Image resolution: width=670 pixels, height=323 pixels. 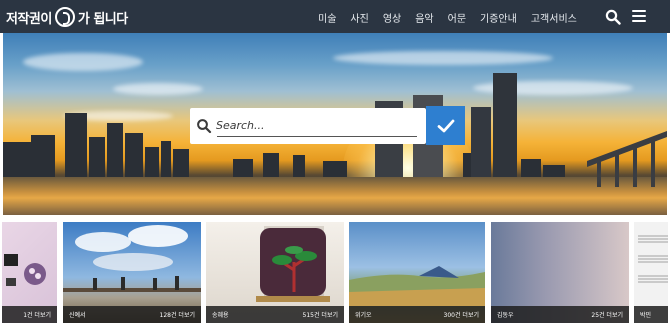 What do you see at coordinates (457, 17) in the screenshot?
I see `nav-item-literature: 어문` at bounding box center [457, 17].